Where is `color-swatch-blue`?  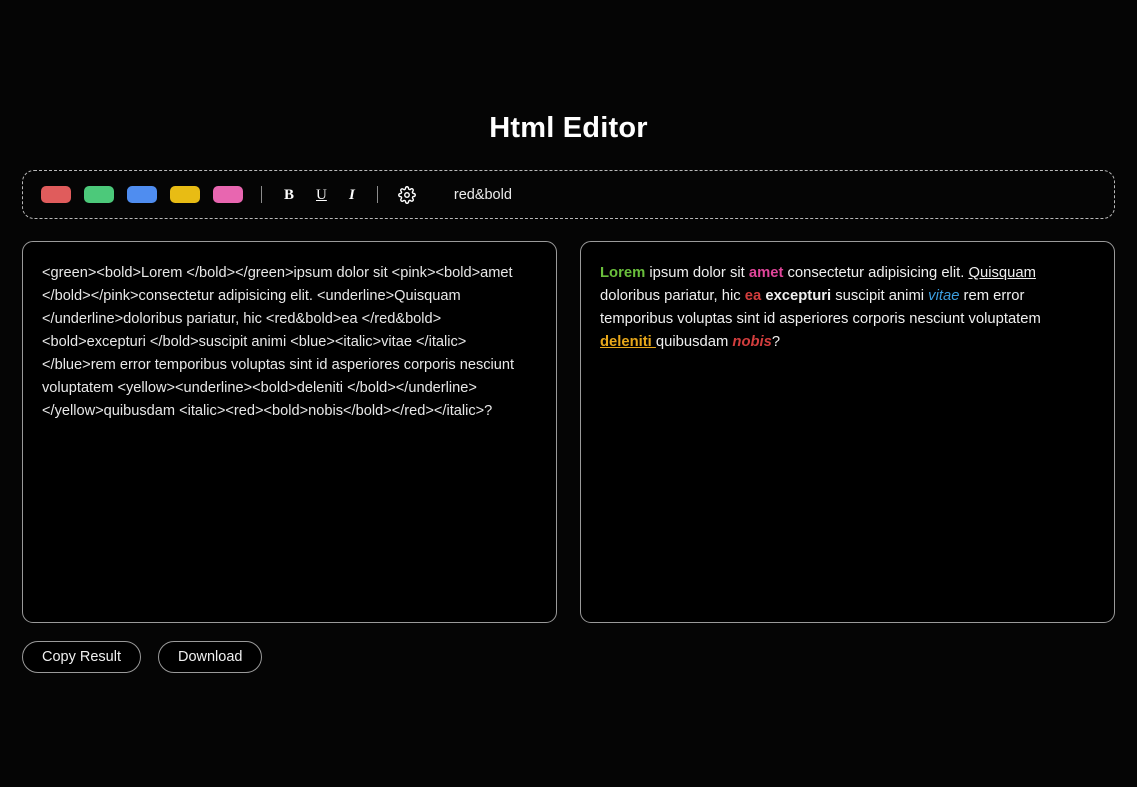 color-swatch-blue is located at coordinates (142, 194).